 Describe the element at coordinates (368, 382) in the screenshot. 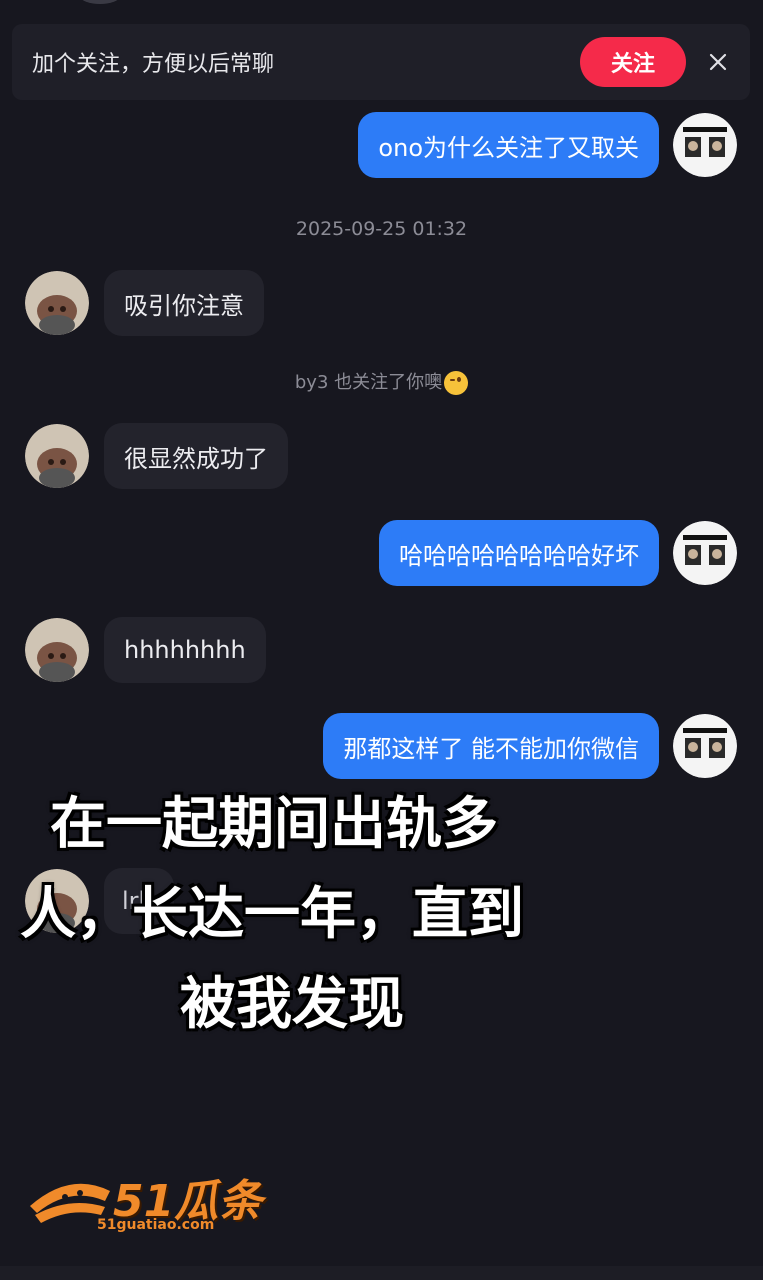

I see `system-note-text: by3 也关注了你噢` at that location.